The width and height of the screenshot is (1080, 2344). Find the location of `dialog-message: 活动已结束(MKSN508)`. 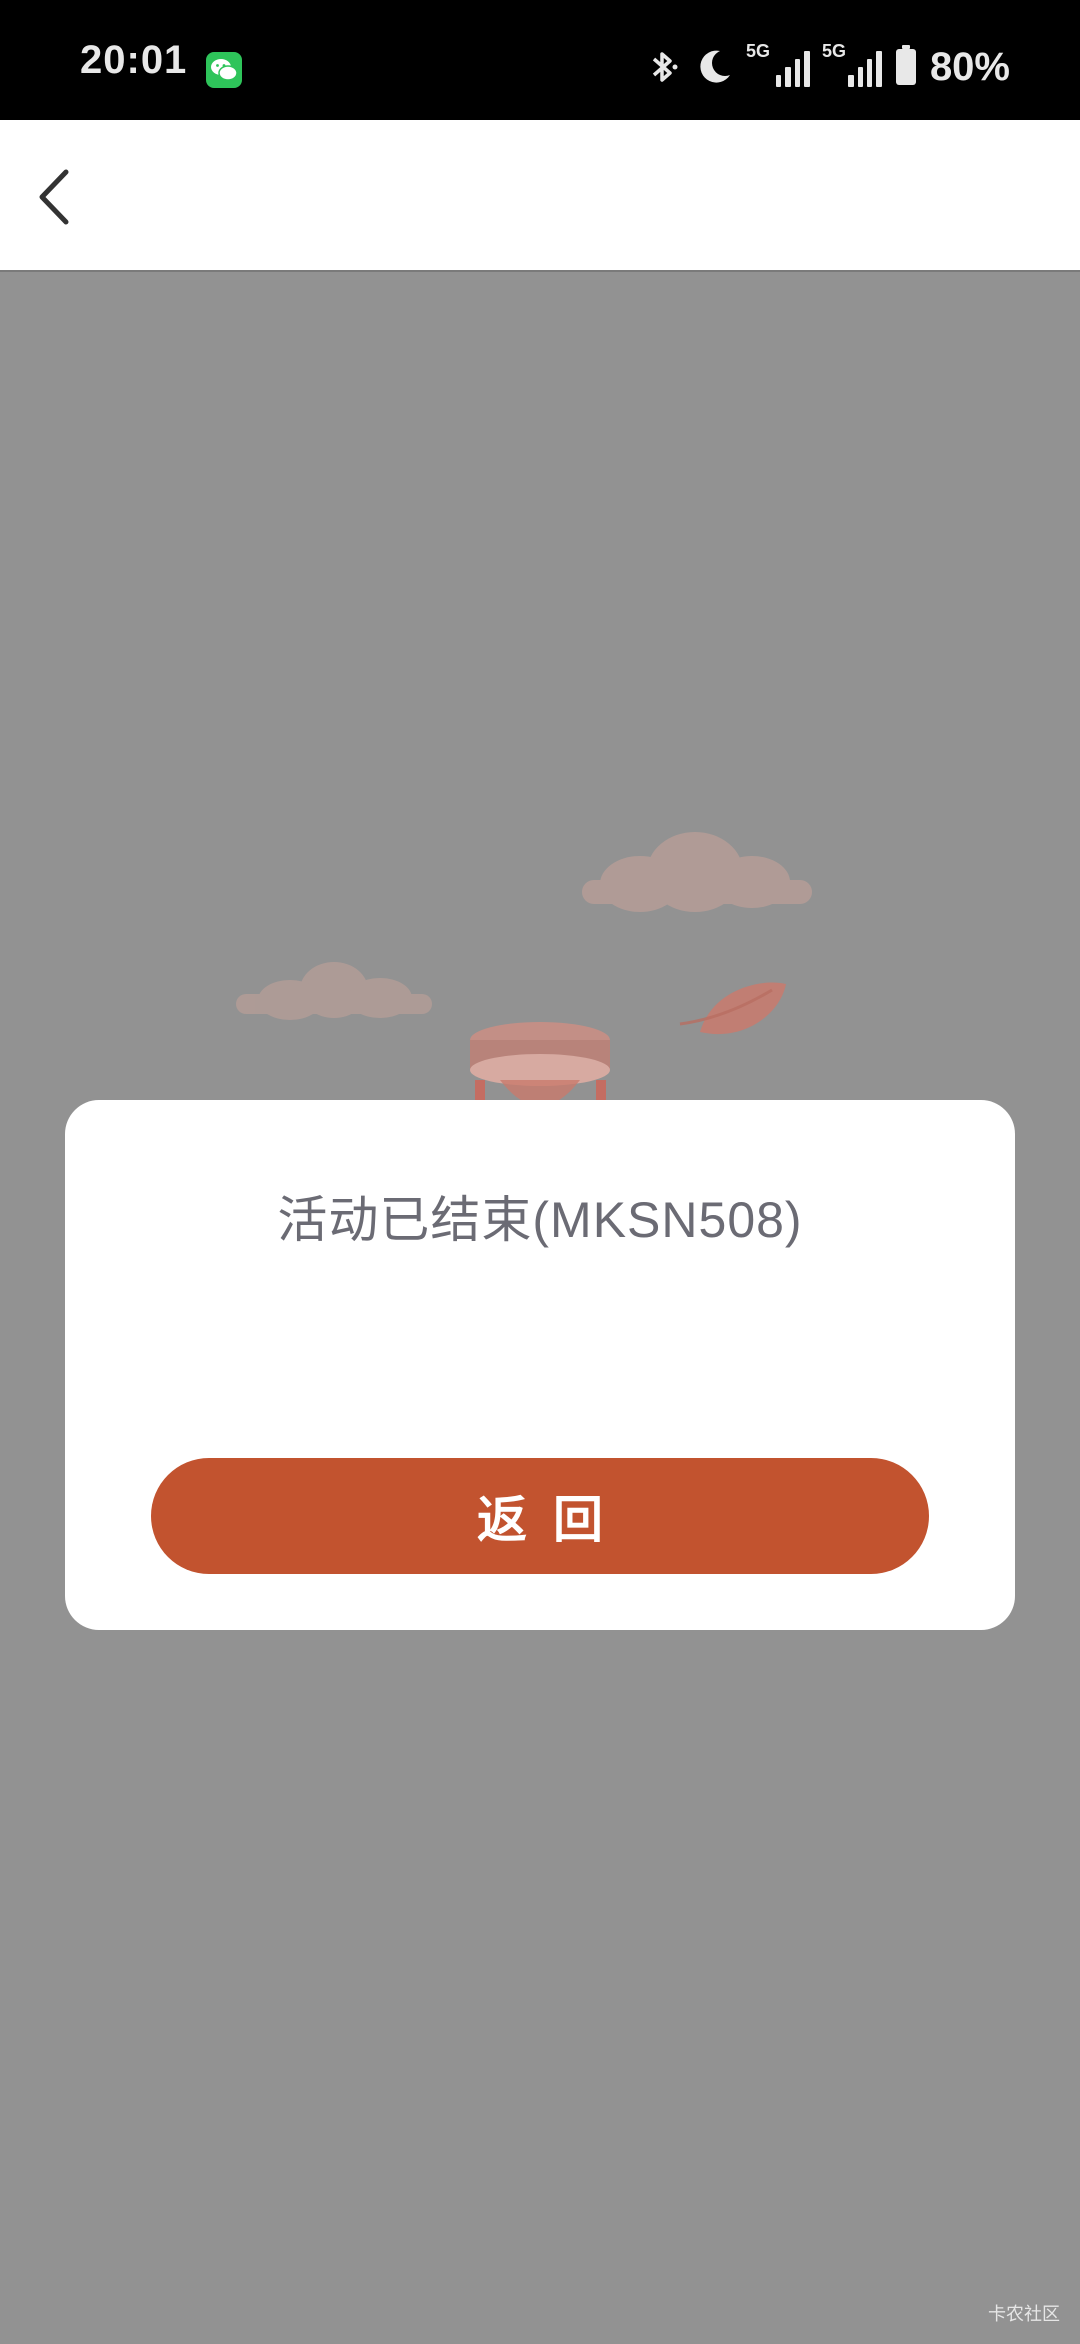

dialog-message: 活动已结束(MKSN508) is located at coordinates (540, 1220).